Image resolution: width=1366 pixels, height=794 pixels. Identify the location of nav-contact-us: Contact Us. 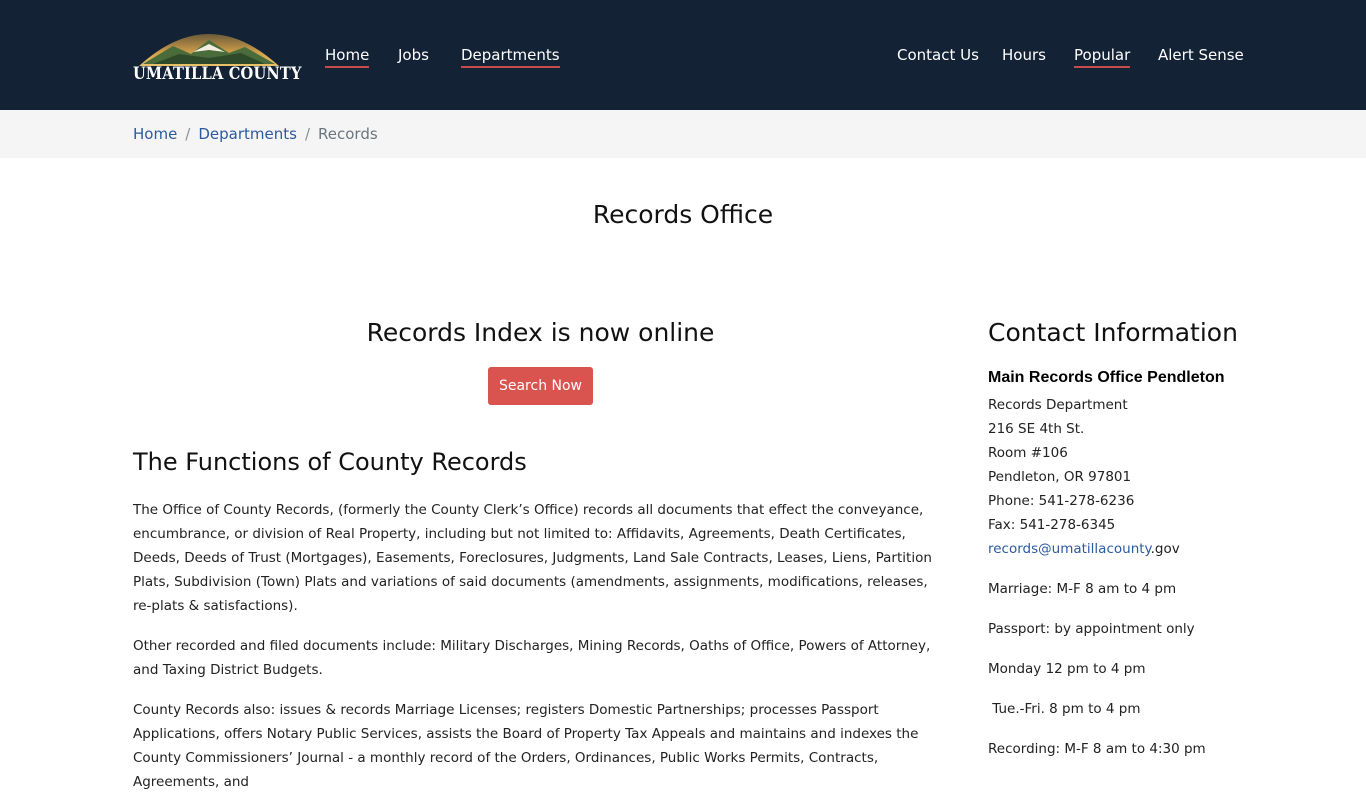
(938, 55).